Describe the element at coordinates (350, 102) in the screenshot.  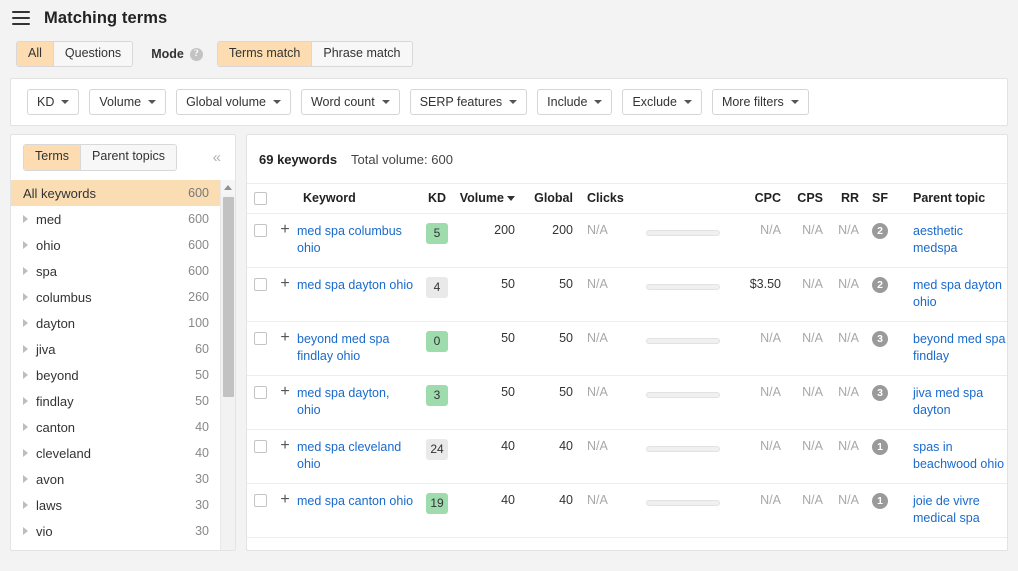
I see `filter-word-count: Word count` at that location.